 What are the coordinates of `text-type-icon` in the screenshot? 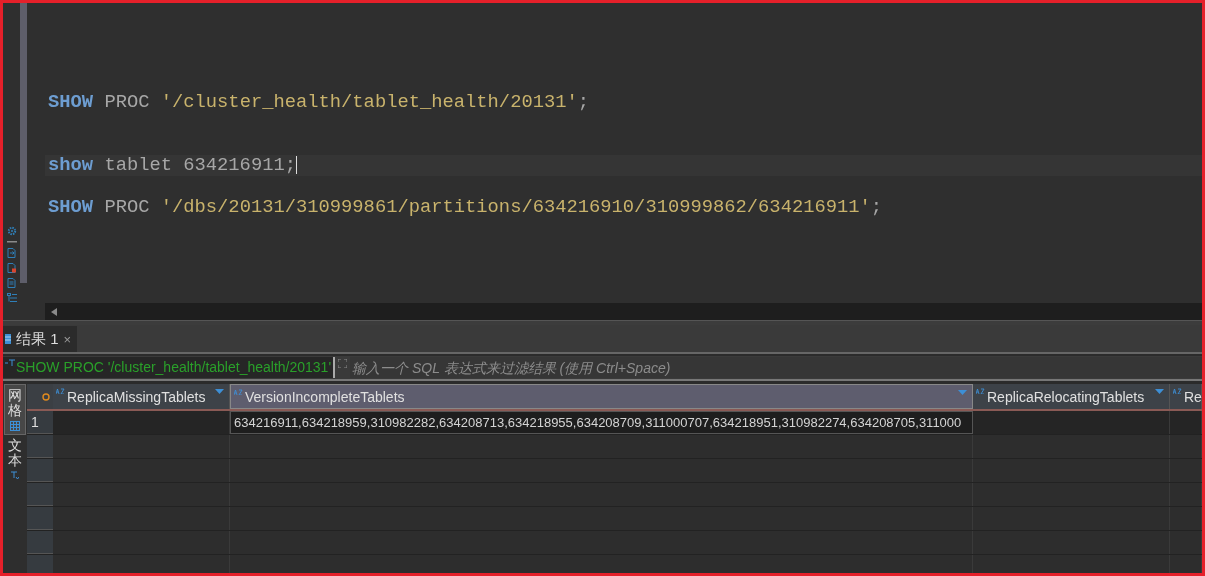 It's located at (10, 363).